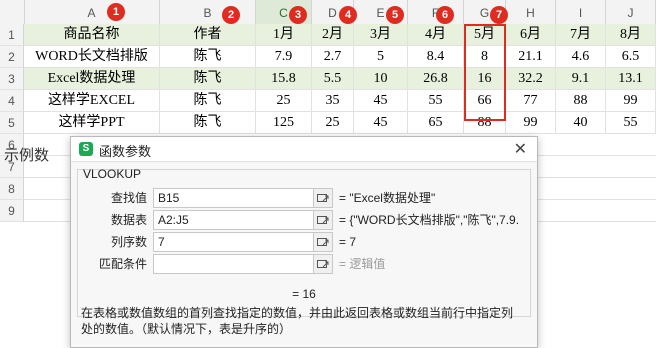  Describe the element at coordinates (12, 101) in the screenshot. I see `row-header-4: 4` at that location.